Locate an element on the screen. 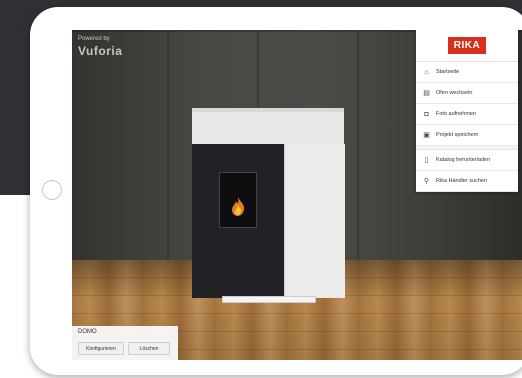  location-pin-icon: ⚲ is located at coordinates (426, 181).